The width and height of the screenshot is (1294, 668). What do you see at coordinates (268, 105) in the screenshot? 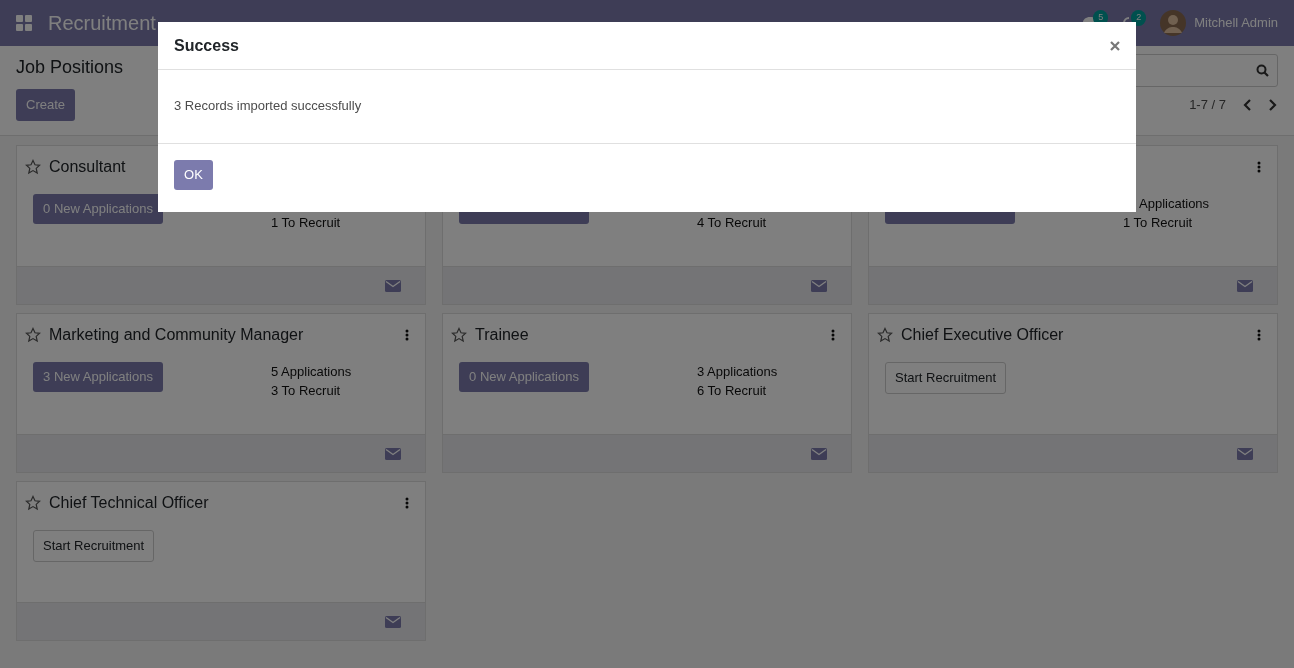
I see `dialog-message: 3 Records imported successfully` at bounding box center [268, 105].